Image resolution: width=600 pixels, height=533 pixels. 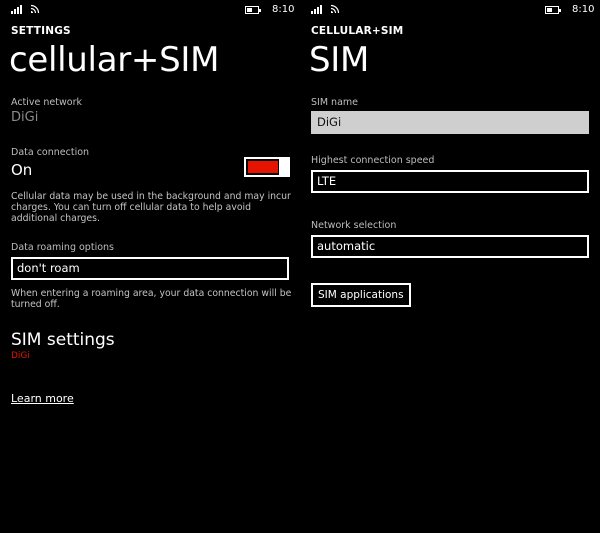 I want to click on sim-settings-subtitle: DiGi, so click(x=20, y=356).